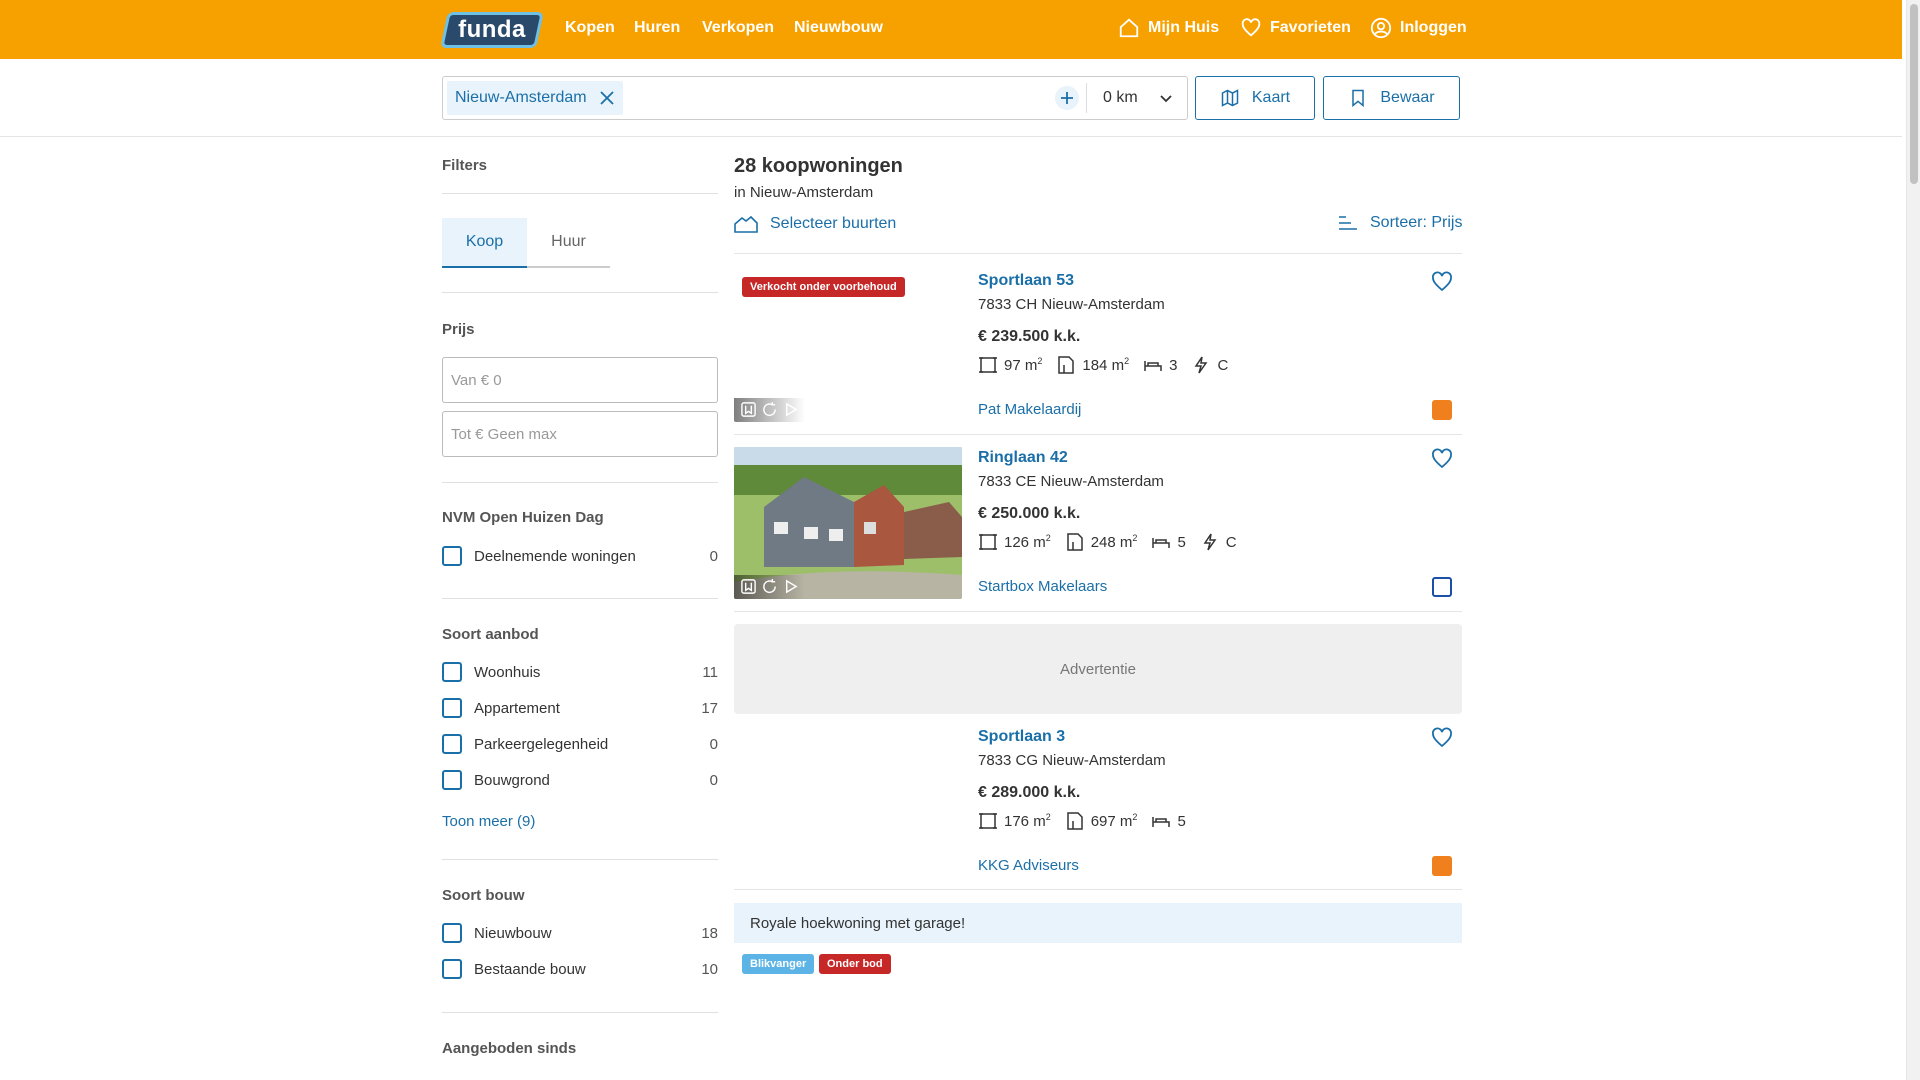 The image size is (1920, 1080). I want to click on sort-dropdown: Sorteer: Prijs, so click(1400, 223).